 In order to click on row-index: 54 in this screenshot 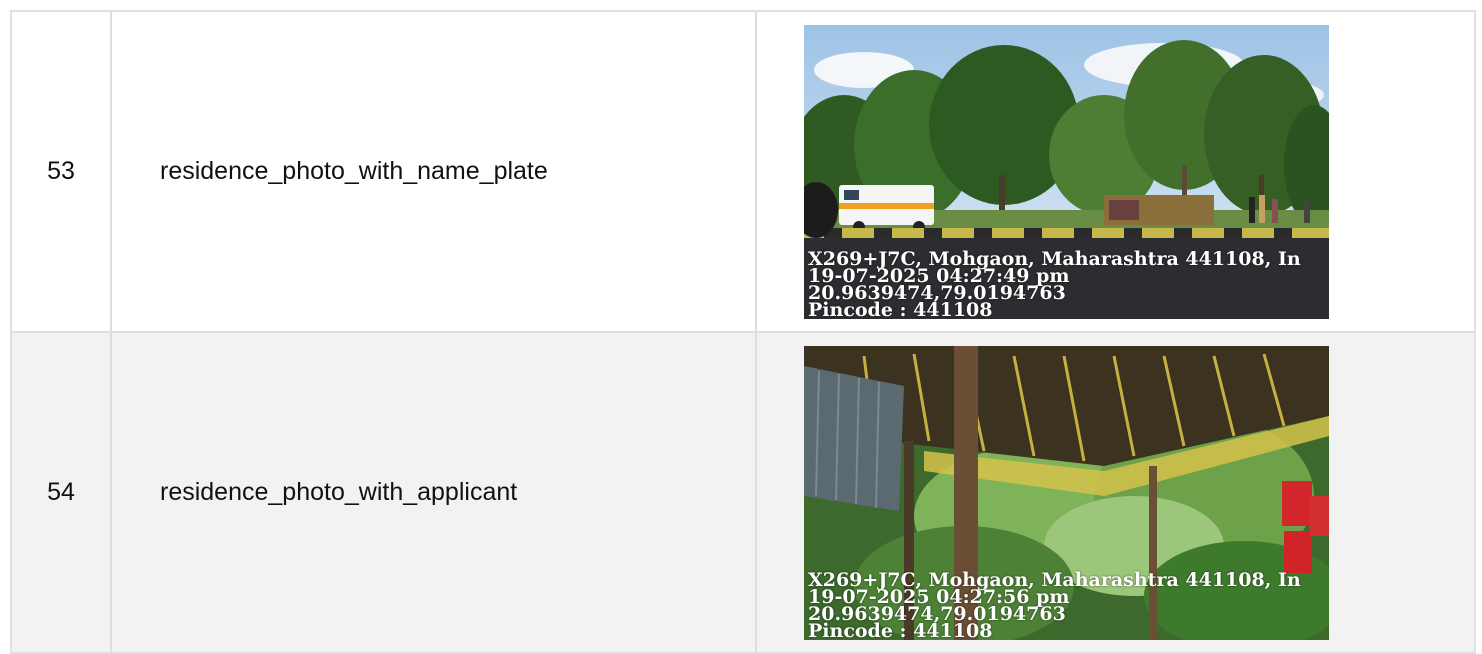, I will do `click(62, 492)`.